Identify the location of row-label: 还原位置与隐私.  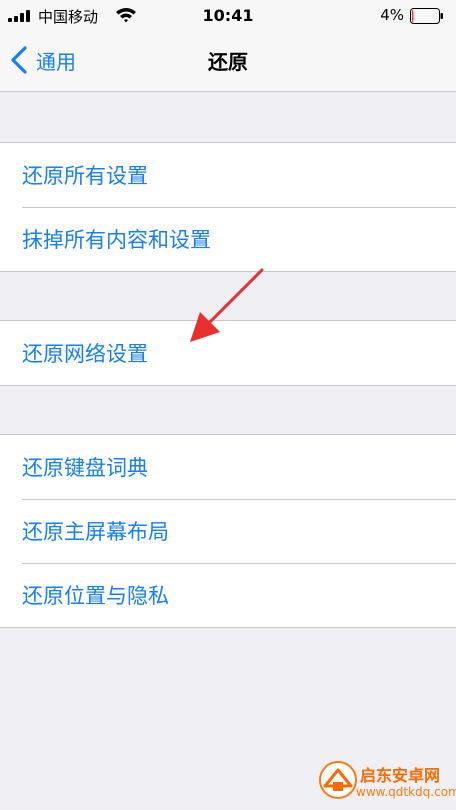
(95, 596).